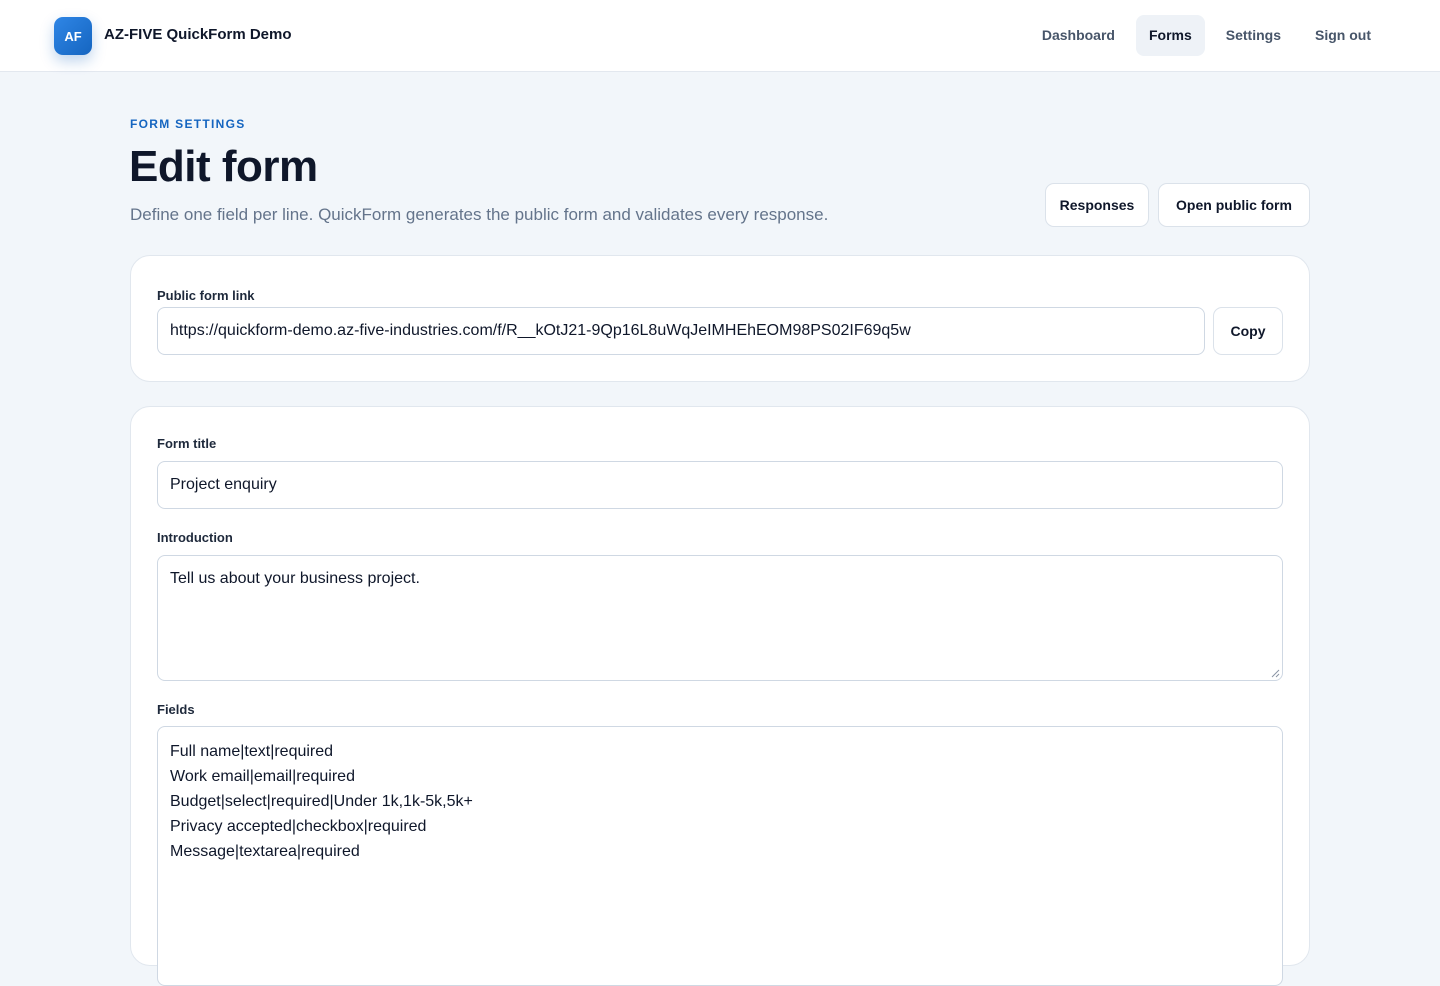 The image size is (1440, 986). What do you see at coordinates (265, 851) in the screenshot?
I see `field-definition-line: Message|textarea|required` at bounding box center [265, 851].